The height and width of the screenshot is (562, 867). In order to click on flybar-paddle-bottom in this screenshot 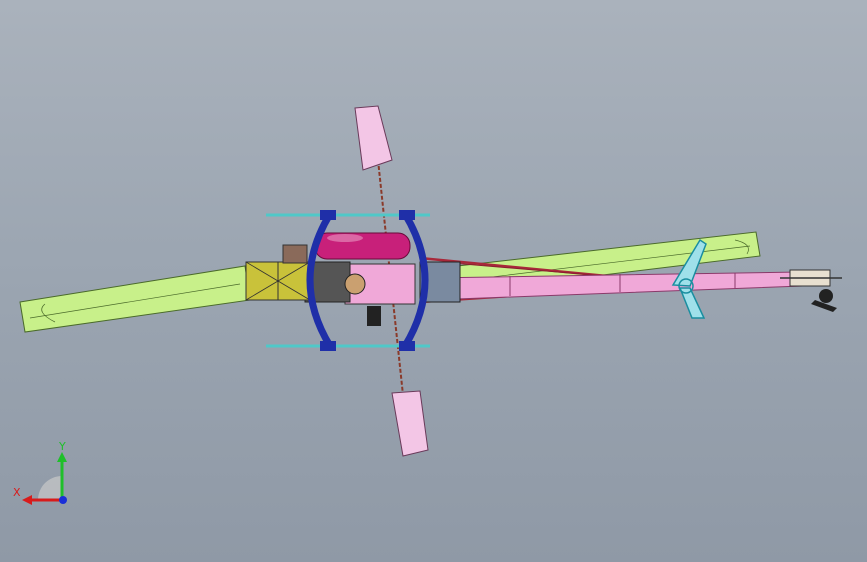, I will do `click(410, 423)`.